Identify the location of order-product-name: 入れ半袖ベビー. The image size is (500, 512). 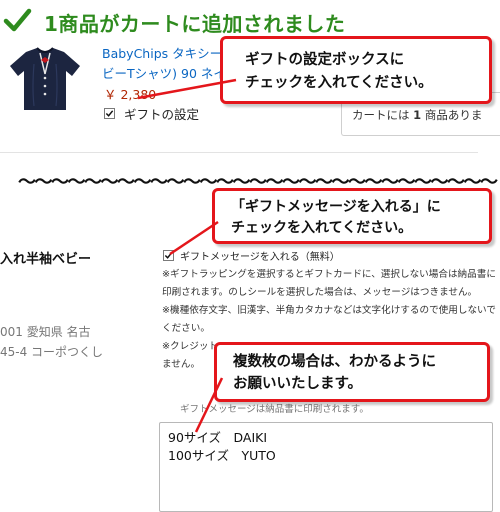
(46, 259).